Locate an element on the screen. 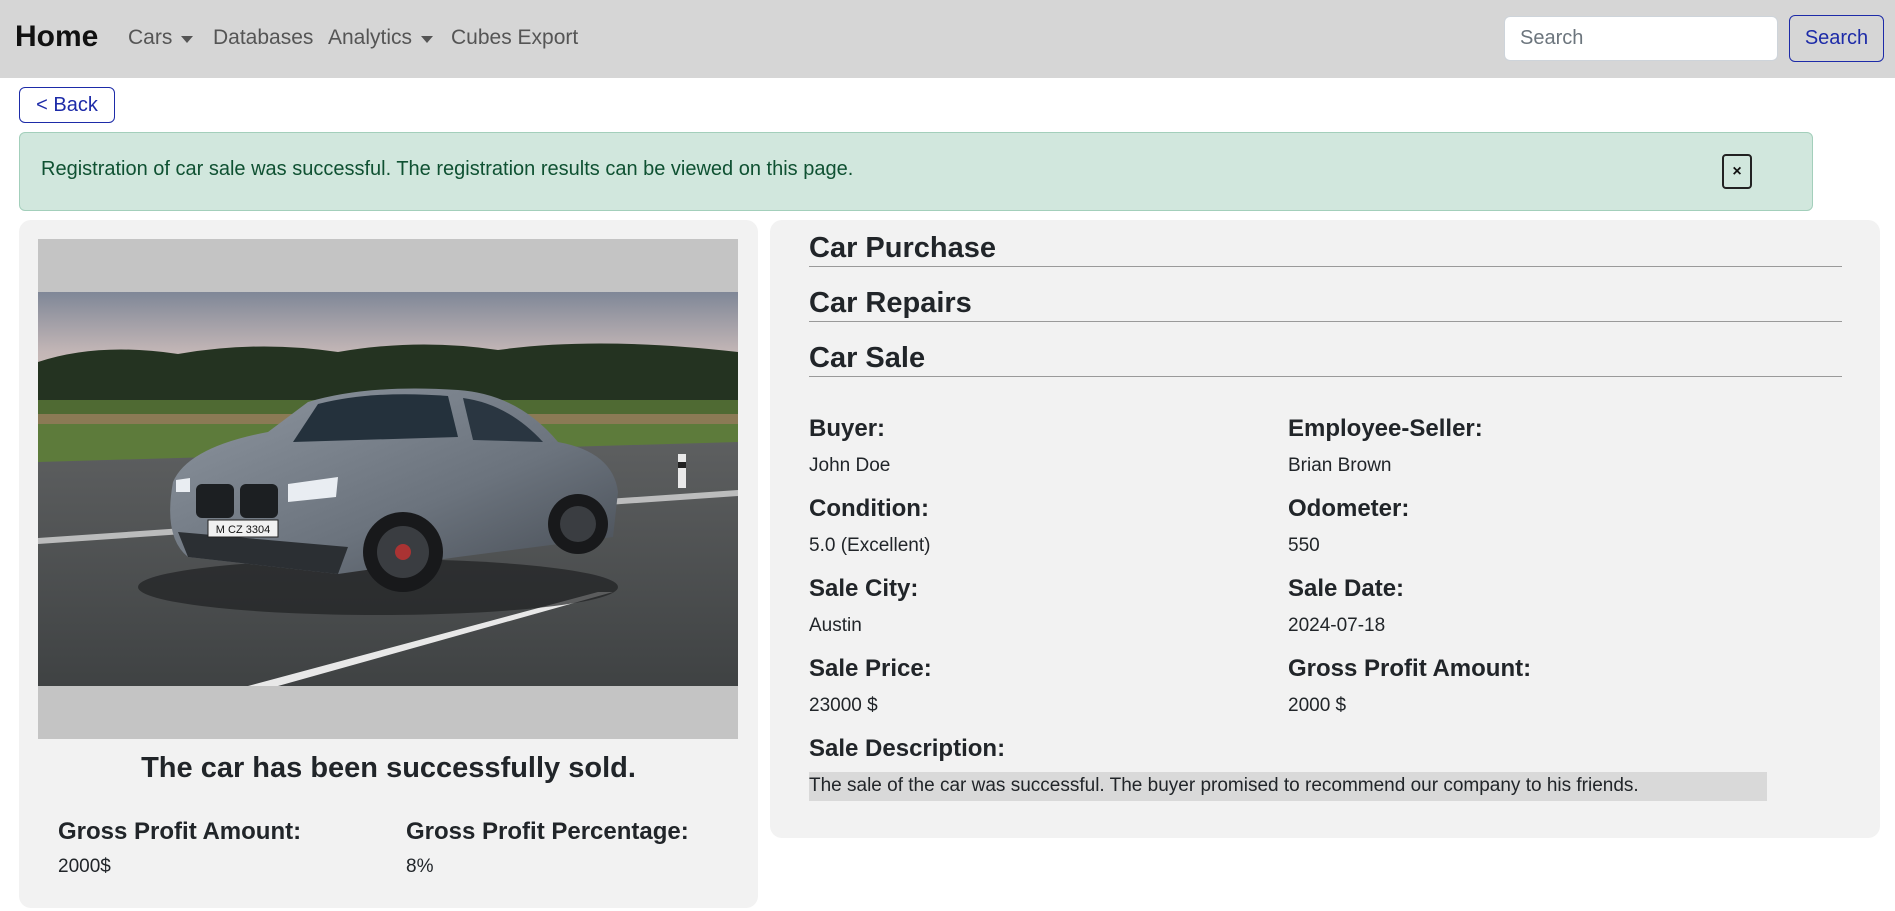 The height and width of the screenshot is (911, 1895). nav-cubes-export-label: Cubes Export is located at coordinates (515, 37).